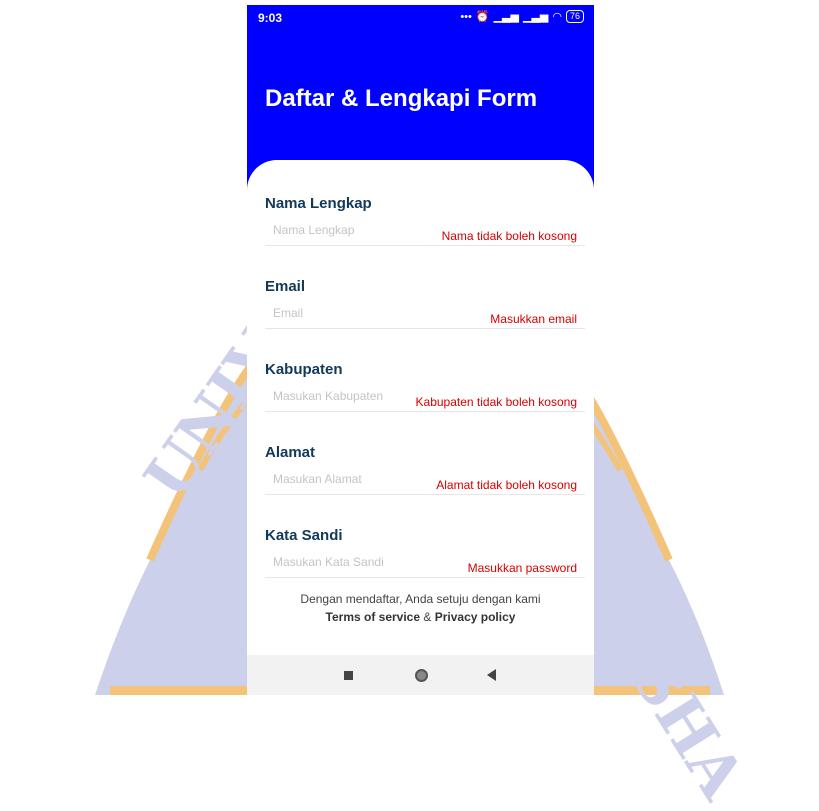 This screenshot has width=819, height=811. What do you see at coordinates (373, 617) in the screenshot?
I see `terms-of-service-link: Terms of service` at bounding box center [373, 617].